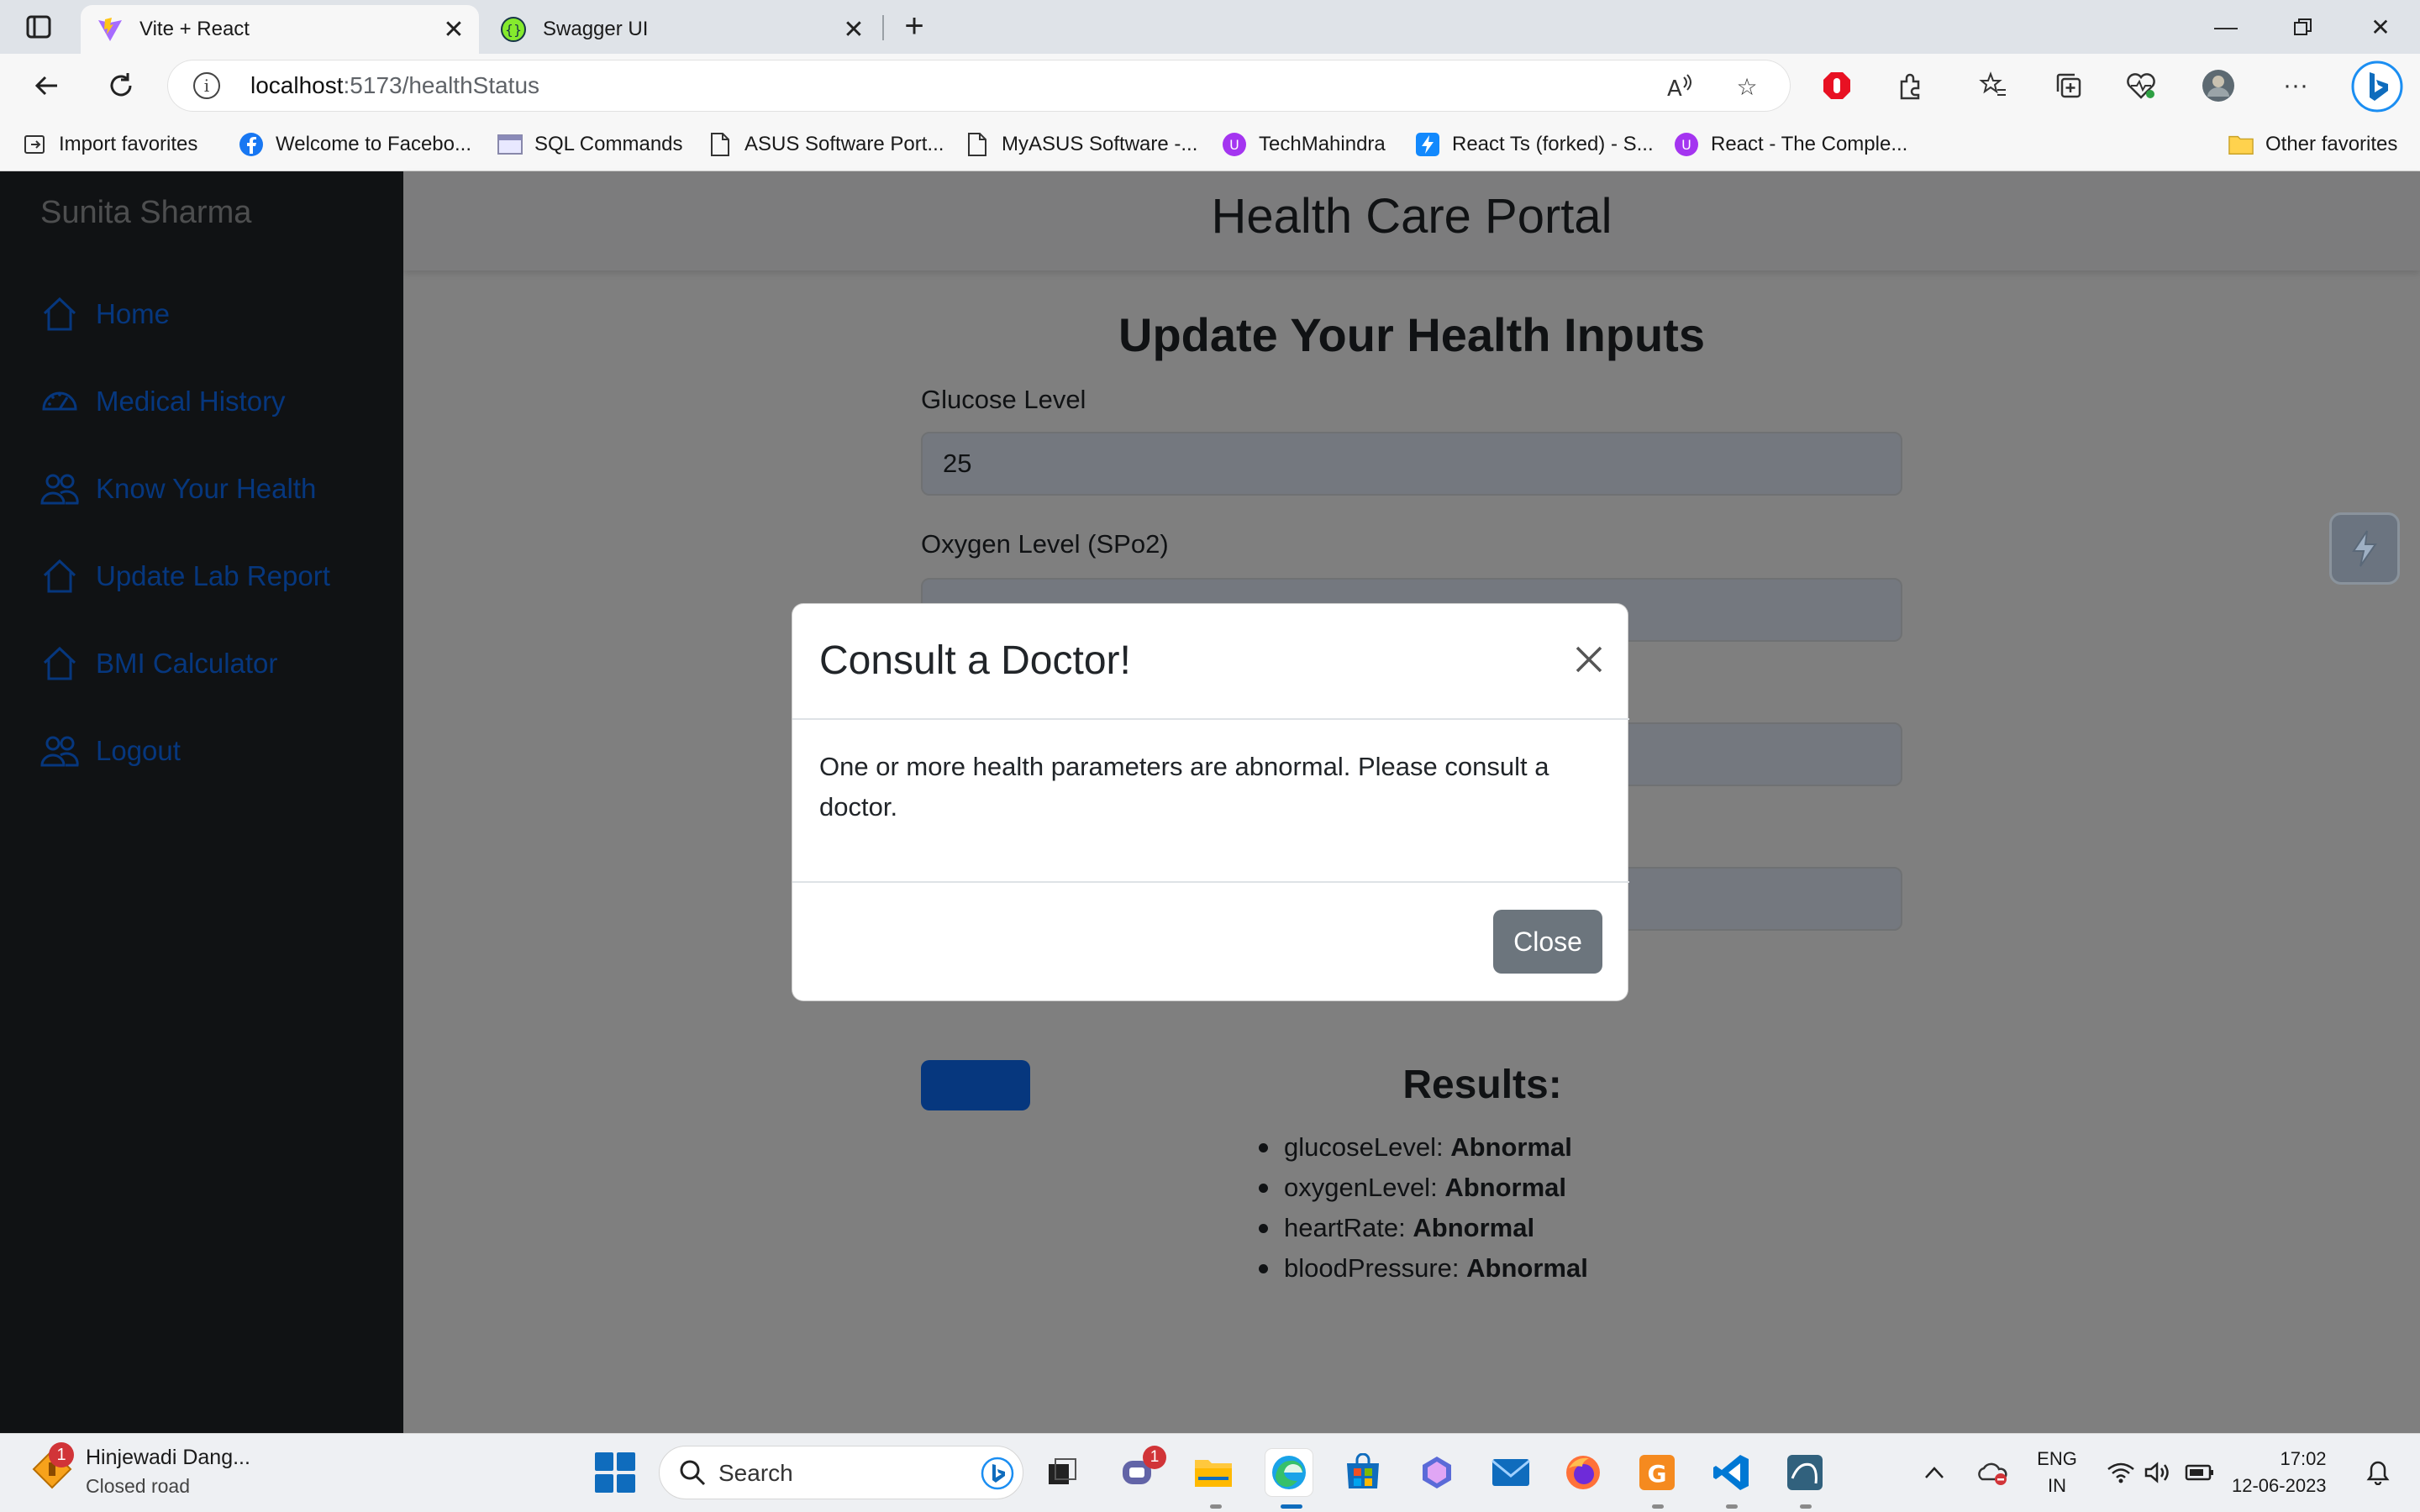 Image resolution: width=2420 pixels, height=1512 pixels. I want to click on windows-start-icon, so click(615, 1472).